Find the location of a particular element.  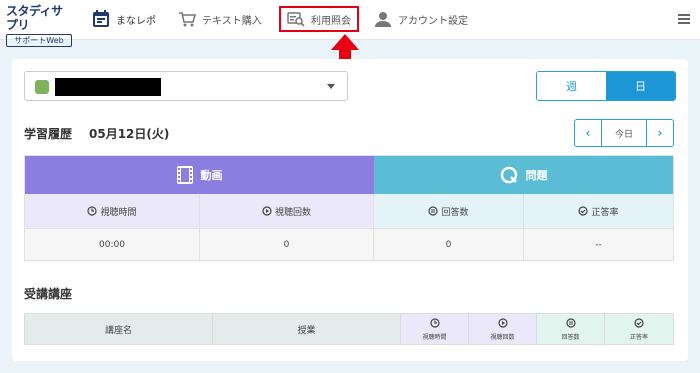

user-select-dropdown: ■■■■■■■■■■ is located at coordinates (186, 86).